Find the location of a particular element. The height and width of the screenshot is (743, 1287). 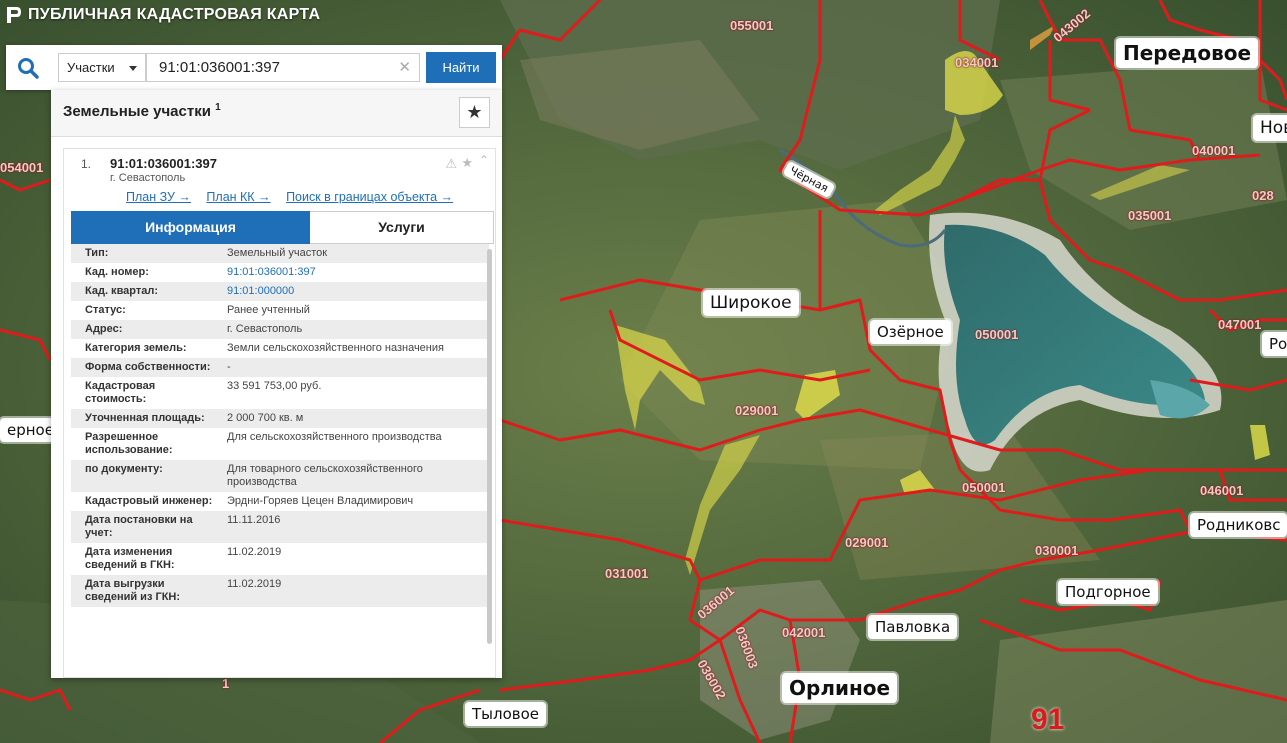

info-key: Дата постановки на учет: is located at coordinates (139, 526).